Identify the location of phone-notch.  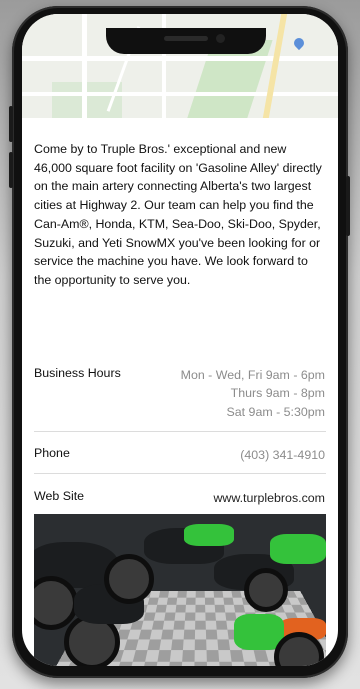
(186, 41).